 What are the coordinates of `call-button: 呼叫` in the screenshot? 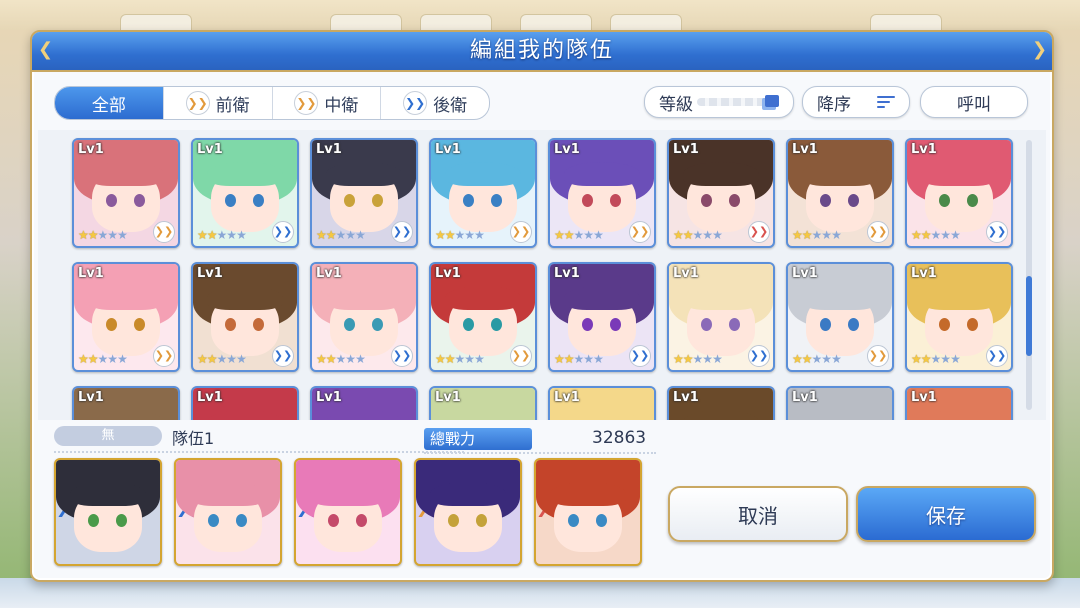 It's located at (974, 102).